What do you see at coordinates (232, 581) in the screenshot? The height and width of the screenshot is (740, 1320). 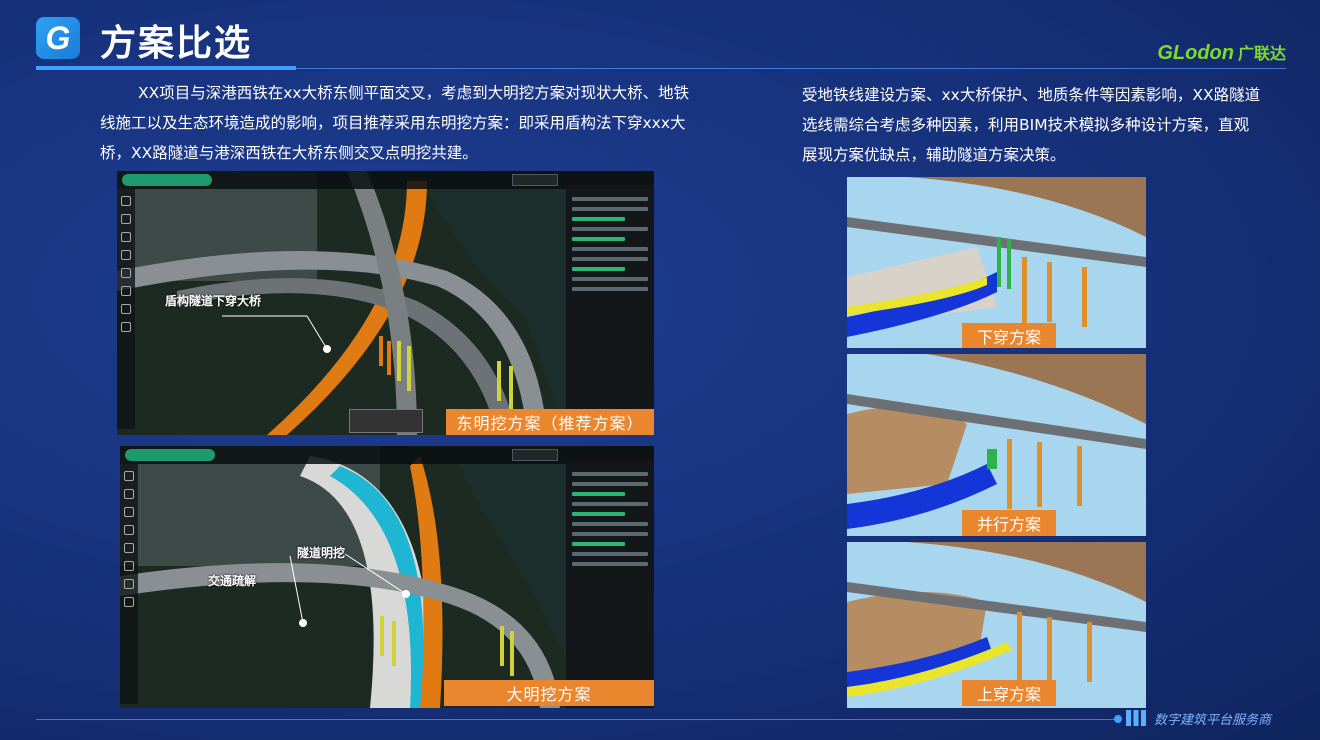 I see `annotation-traffic-diversion: 交通疏解` at bounding box center [232, 581].